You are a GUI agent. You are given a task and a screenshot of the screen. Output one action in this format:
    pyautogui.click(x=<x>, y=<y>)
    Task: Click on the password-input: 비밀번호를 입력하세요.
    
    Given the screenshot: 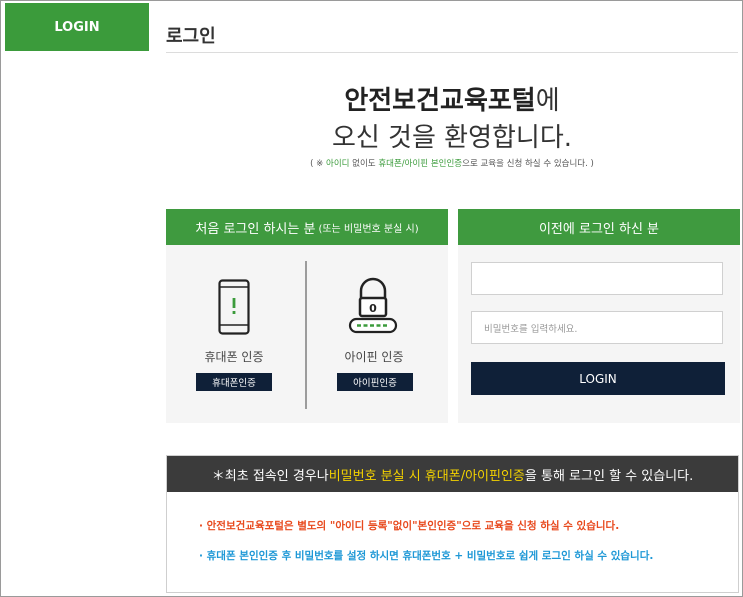 What is the action you would take?
    pyautogui.click(x=597, y=327)
    